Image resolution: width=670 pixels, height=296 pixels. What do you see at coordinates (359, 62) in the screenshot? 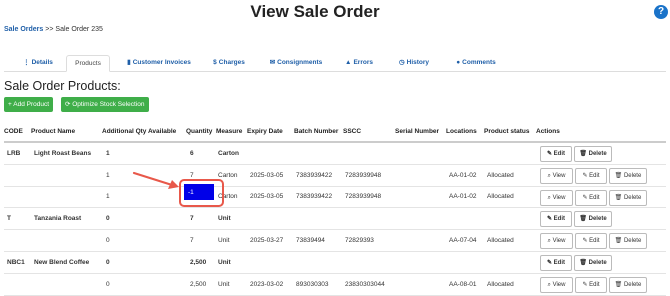
I see `tab-errors: ▲ Errors` at bounding box center [359, 62].